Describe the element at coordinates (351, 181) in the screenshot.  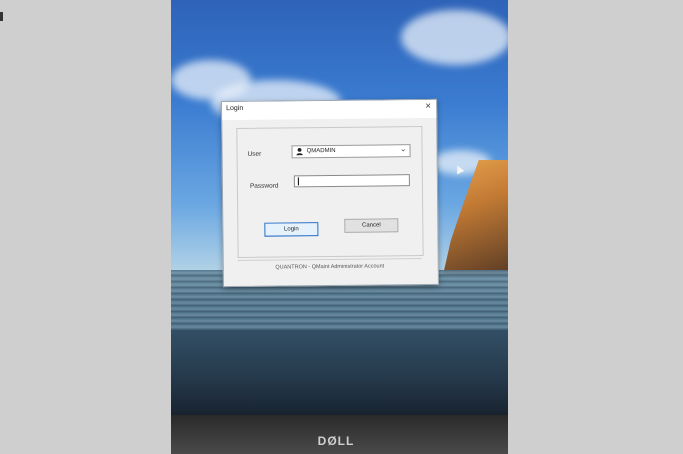
I see `password-input` at that location.